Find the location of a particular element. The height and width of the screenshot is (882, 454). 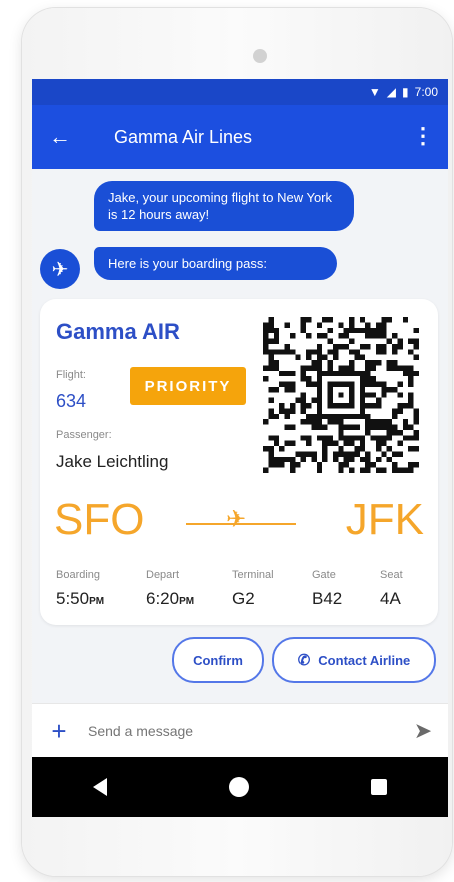

airline-avatar: ✈ is located at coordinates (60, 269).